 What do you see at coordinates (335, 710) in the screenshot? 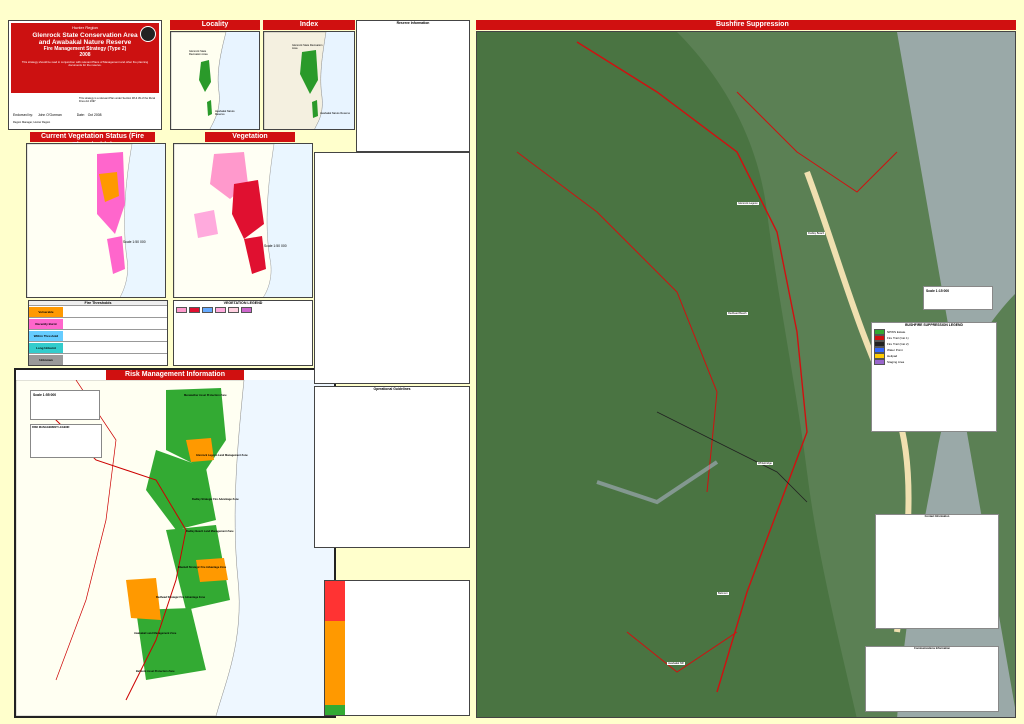
I see `lmz-cell` at bounding box center [335, 710].